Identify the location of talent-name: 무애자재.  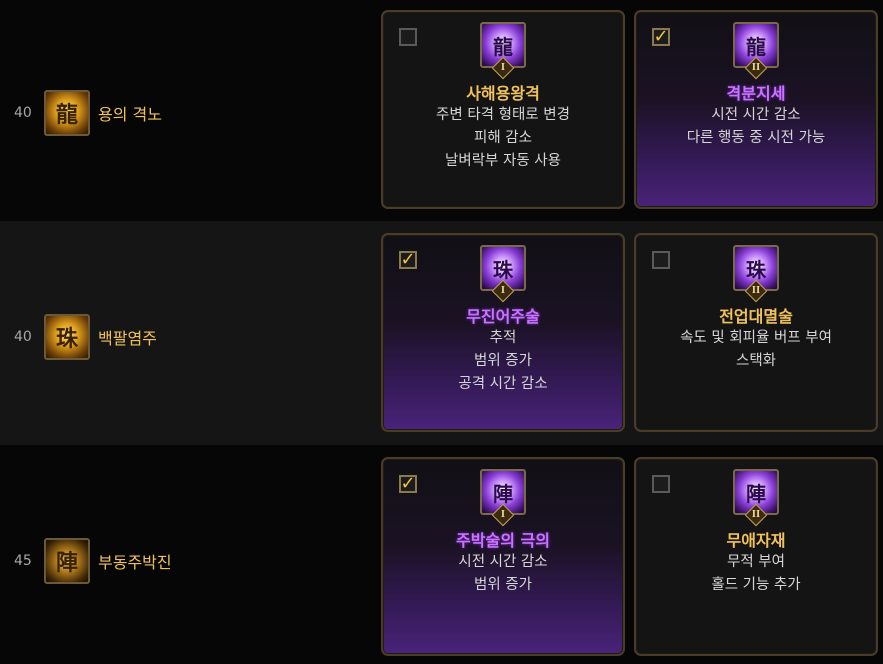
(756, 540).